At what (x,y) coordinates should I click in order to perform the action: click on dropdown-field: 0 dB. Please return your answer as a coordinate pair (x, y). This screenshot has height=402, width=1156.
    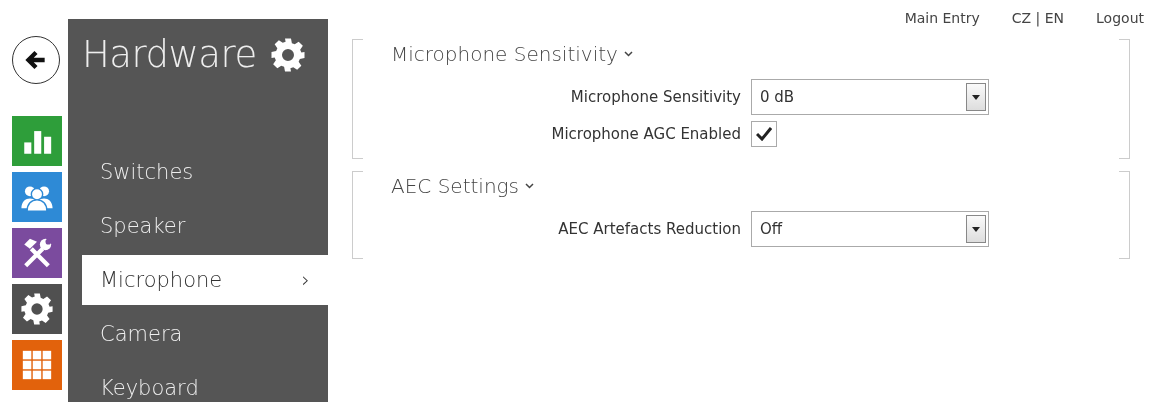
    Looking at the image, I should click on (870, 97).